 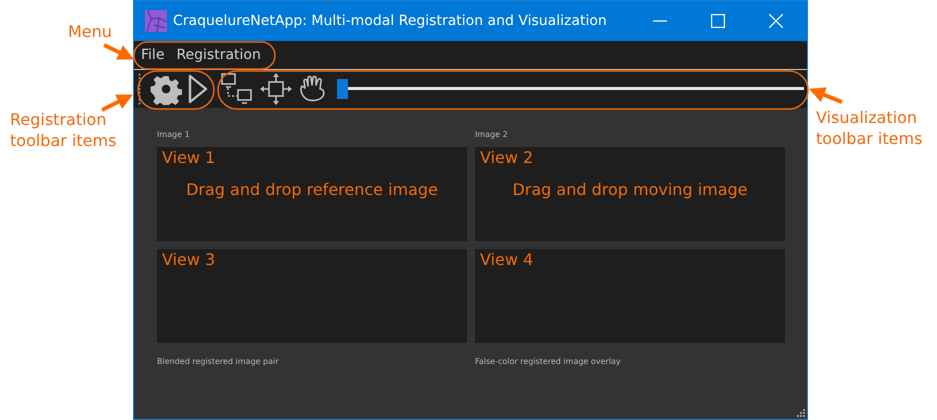 What do you see at coordinates (630, 296) in the screenshot?
I see `image-view: View 4` at bounding box center [630, 296].